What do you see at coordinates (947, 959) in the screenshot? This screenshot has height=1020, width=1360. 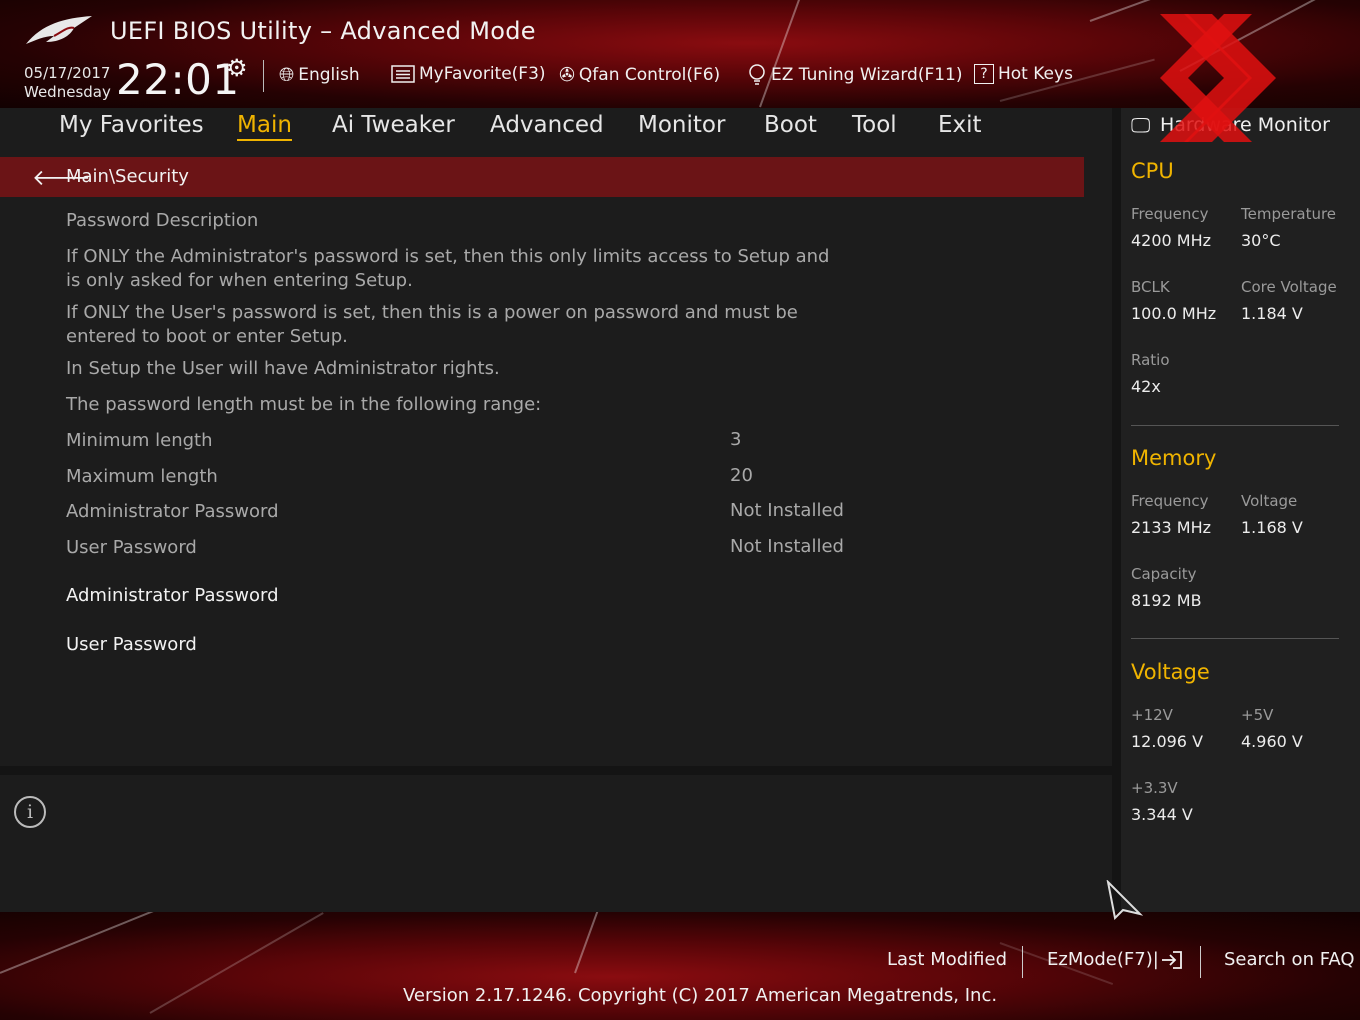 I see `last-modified-button: Last Modified` at bounding box center [947, 959].